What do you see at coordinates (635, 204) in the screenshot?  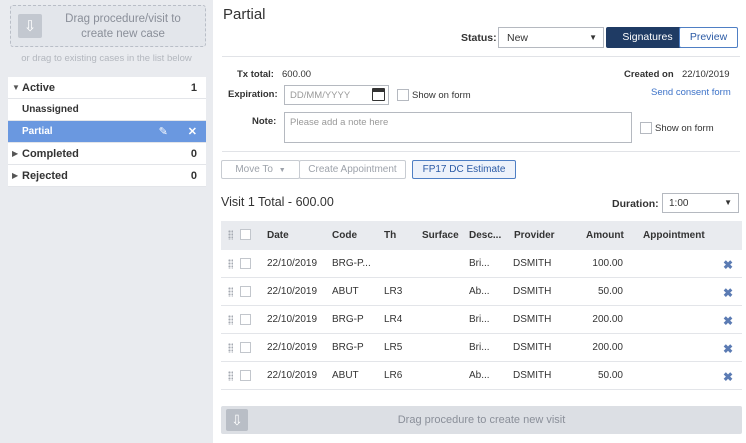 I see `duration-label: Duration:` at bounding box center [635, 204].